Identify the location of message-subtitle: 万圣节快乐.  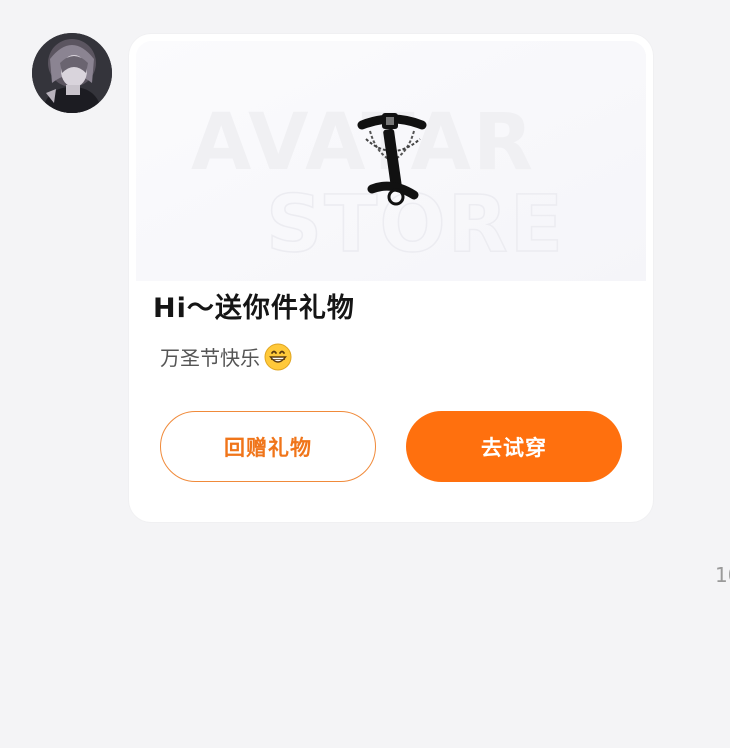
(226, 356).